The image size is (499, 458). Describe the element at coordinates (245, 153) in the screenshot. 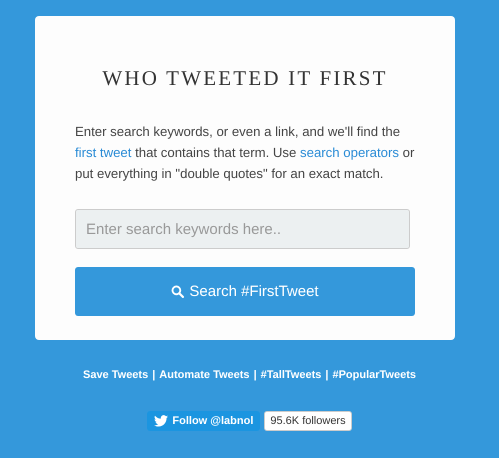

I see `description-text: Enter search keywords, or even a link, and we'll find the first tweet that contains that term. Use search operators or put everything in "double quotes" for an exact match.` at that location.